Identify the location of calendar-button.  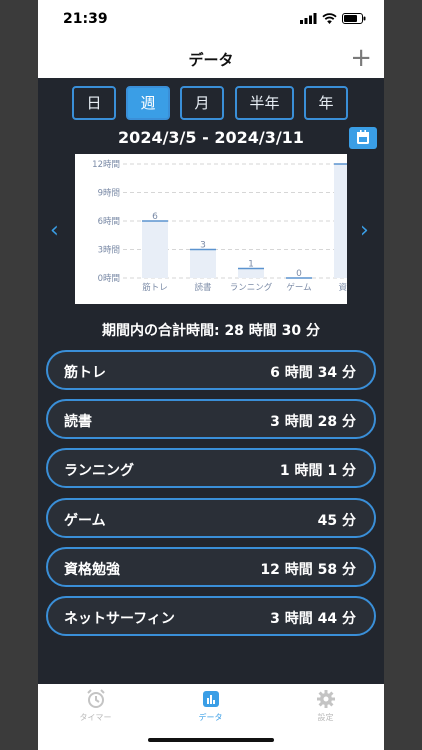
(363, 138).